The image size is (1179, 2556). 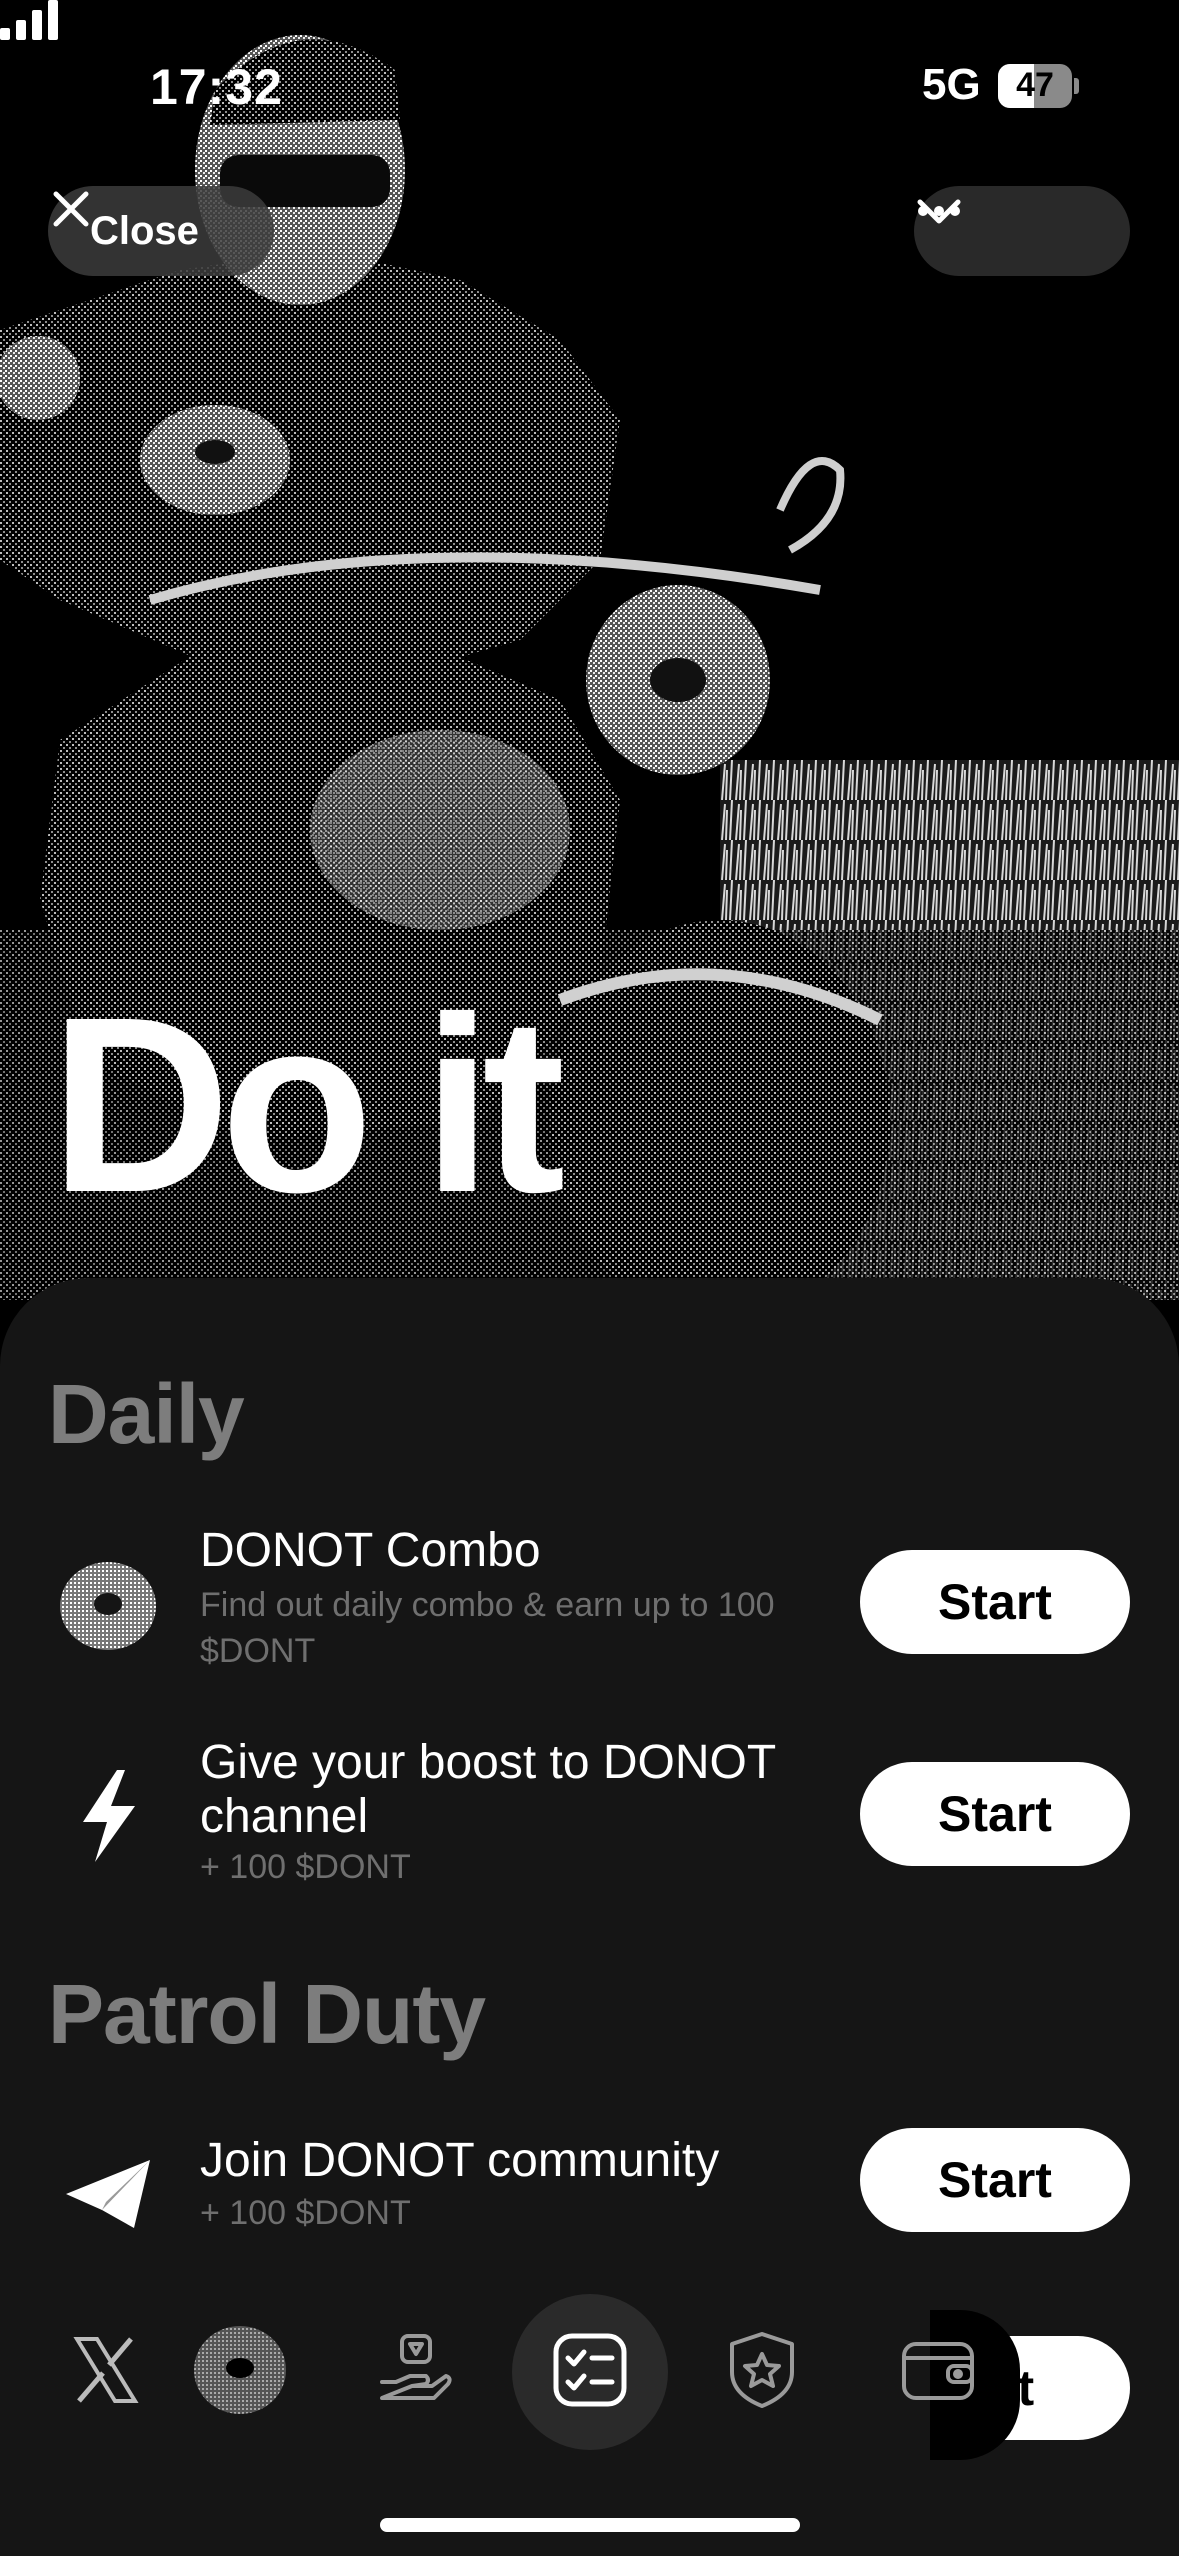 What do you see at coordinates (762, 2370) in the screenshot?
I see `badge-star-icon` at bounding box center [762, 2370].